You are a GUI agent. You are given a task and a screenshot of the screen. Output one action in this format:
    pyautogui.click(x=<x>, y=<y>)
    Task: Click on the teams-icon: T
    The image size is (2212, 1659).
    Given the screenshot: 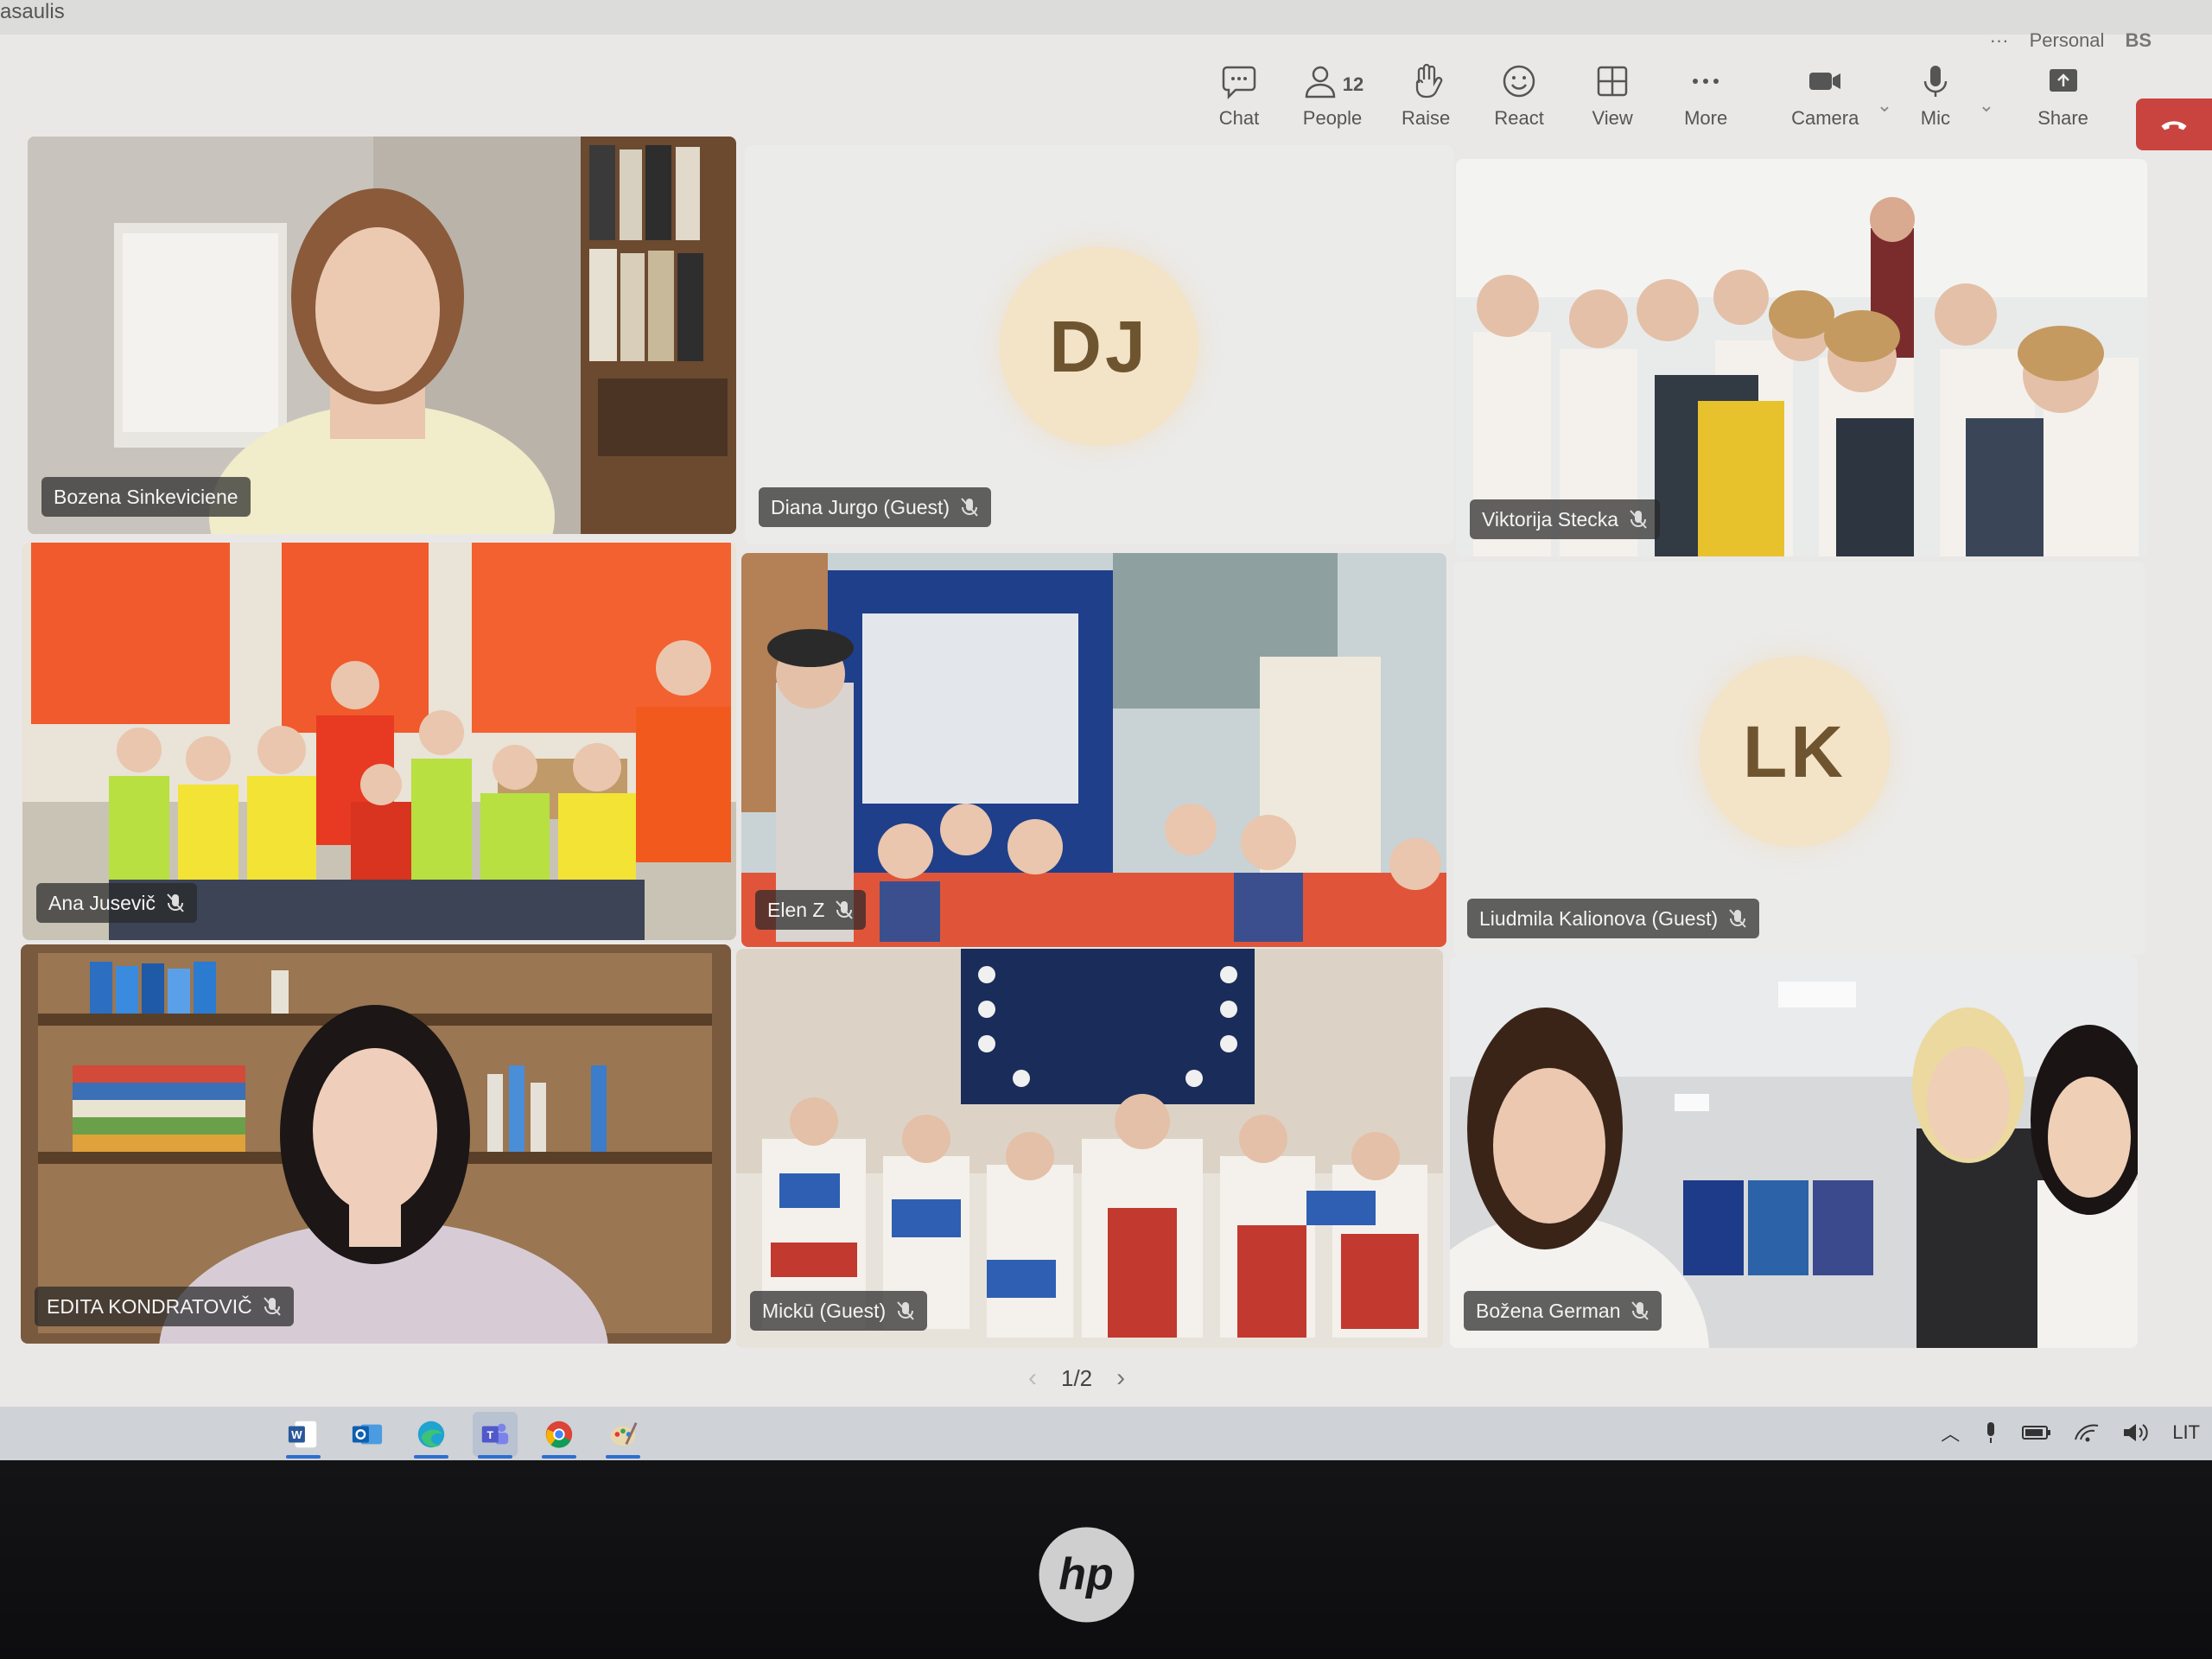 What is the action you would take?
    pyautogui.click(x=495, y=1435)
    